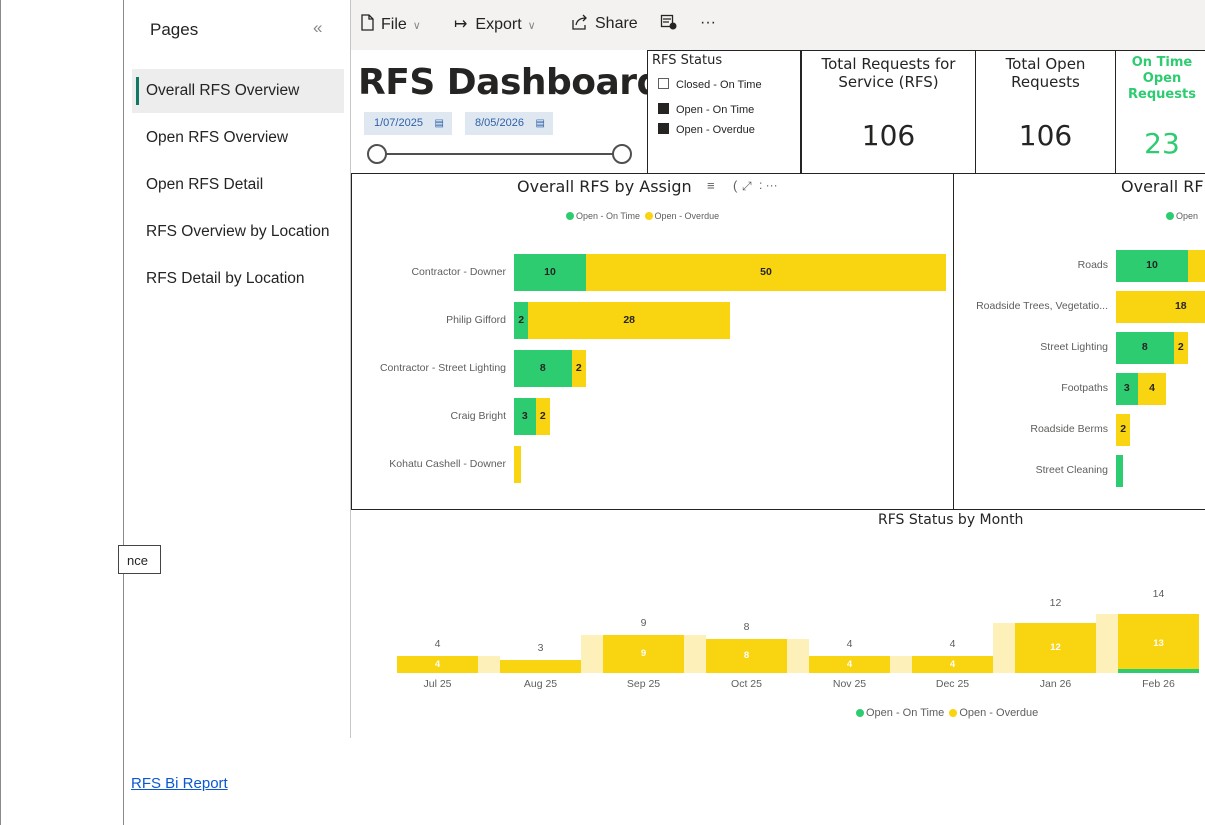 The width and height of the screenshot is (1205, 825). I want to click on rfs-bi-report-link: RFS Bi Report, so click(179, 783).